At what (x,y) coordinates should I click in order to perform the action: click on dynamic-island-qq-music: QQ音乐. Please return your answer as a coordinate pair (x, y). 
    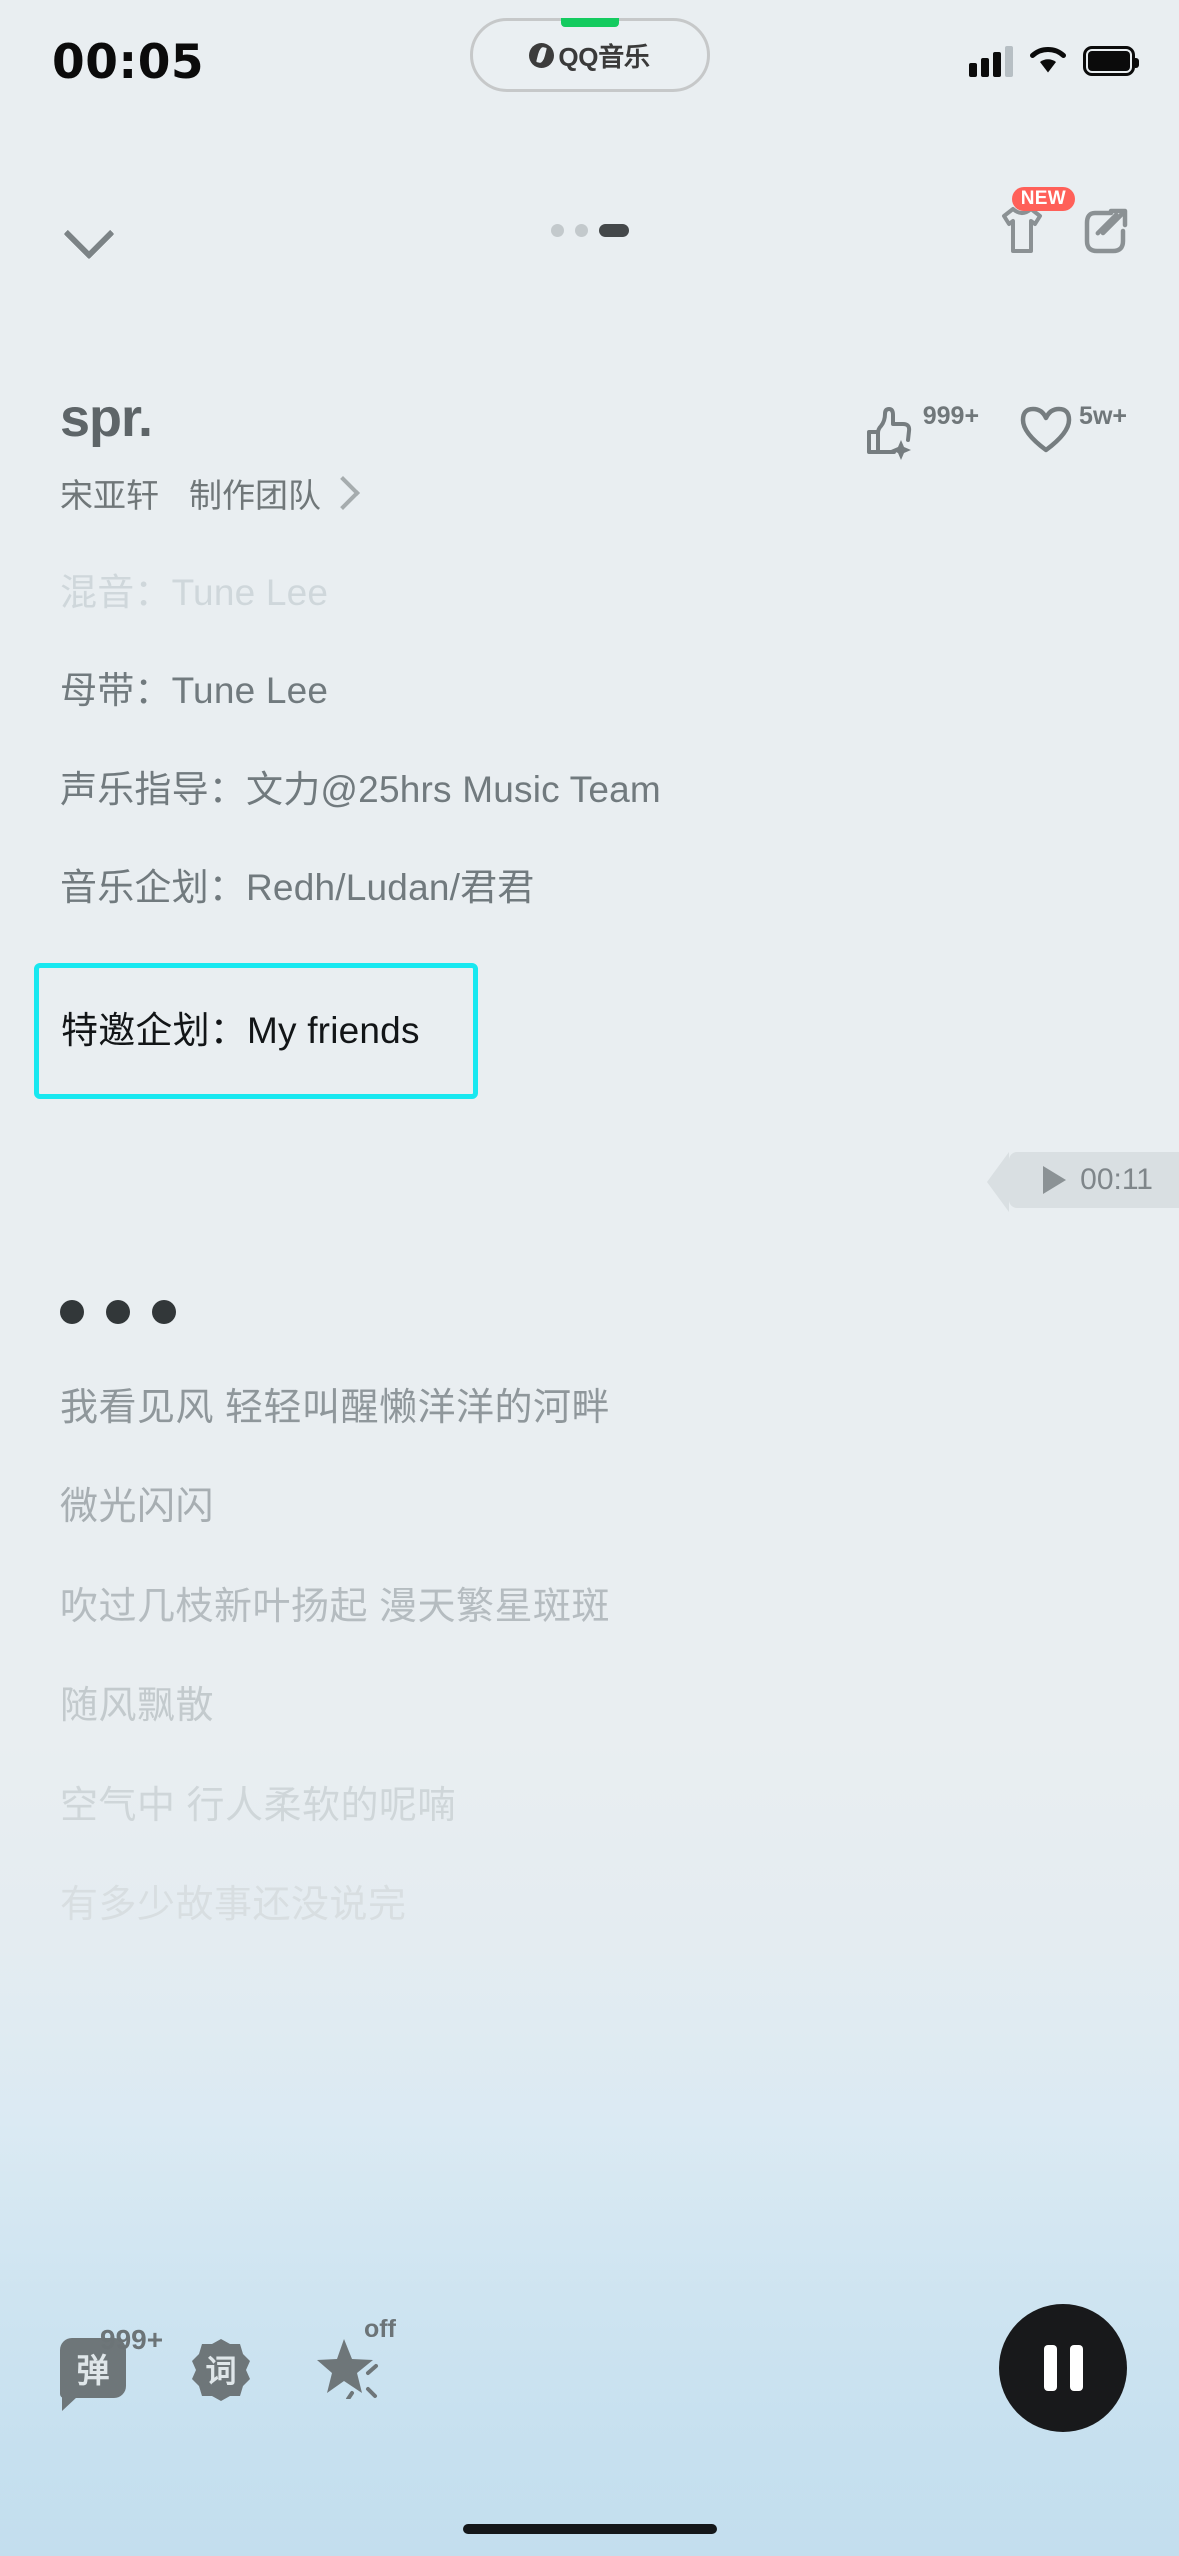
    Looking at the image, I should click on (589, 55).